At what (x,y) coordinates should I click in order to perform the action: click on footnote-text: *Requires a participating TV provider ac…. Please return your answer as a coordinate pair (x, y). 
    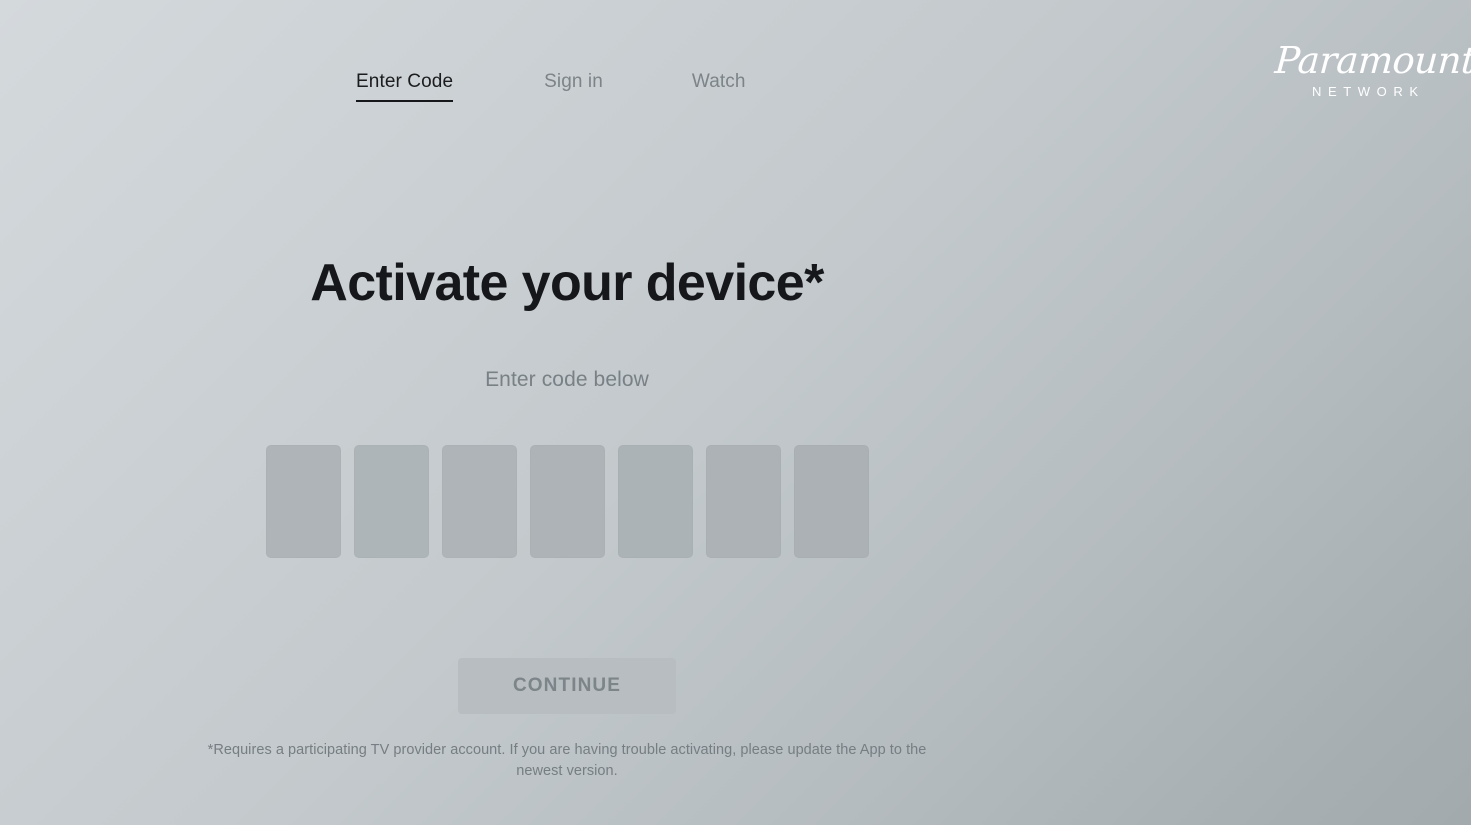
    Looking at the image, I should click on (567, 760).